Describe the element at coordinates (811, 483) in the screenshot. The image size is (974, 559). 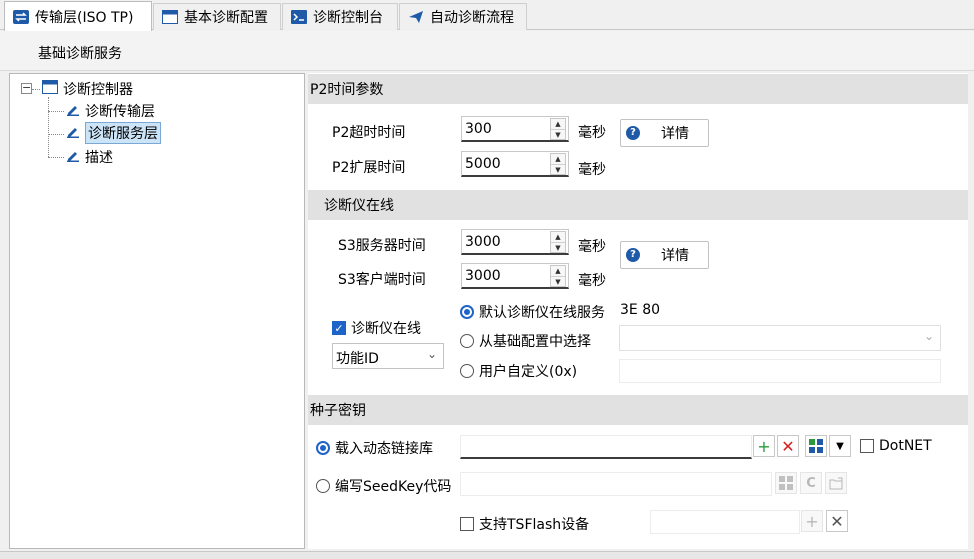
I see `code-icon: C` at that location.